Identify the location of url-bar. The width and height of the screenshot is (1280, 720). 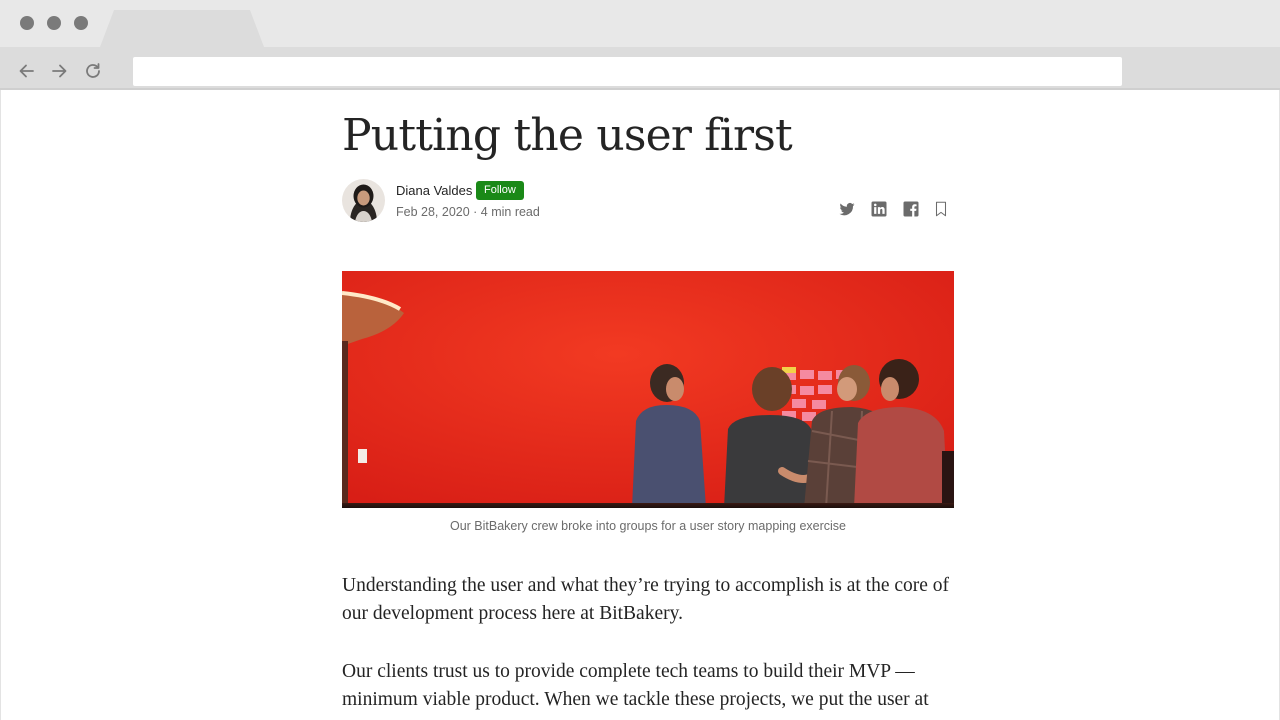
(627, 71).